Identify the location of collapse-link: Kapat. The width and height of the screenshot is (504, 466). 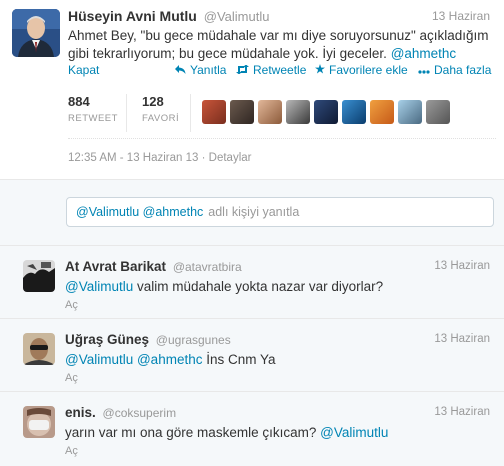
(83, 70).